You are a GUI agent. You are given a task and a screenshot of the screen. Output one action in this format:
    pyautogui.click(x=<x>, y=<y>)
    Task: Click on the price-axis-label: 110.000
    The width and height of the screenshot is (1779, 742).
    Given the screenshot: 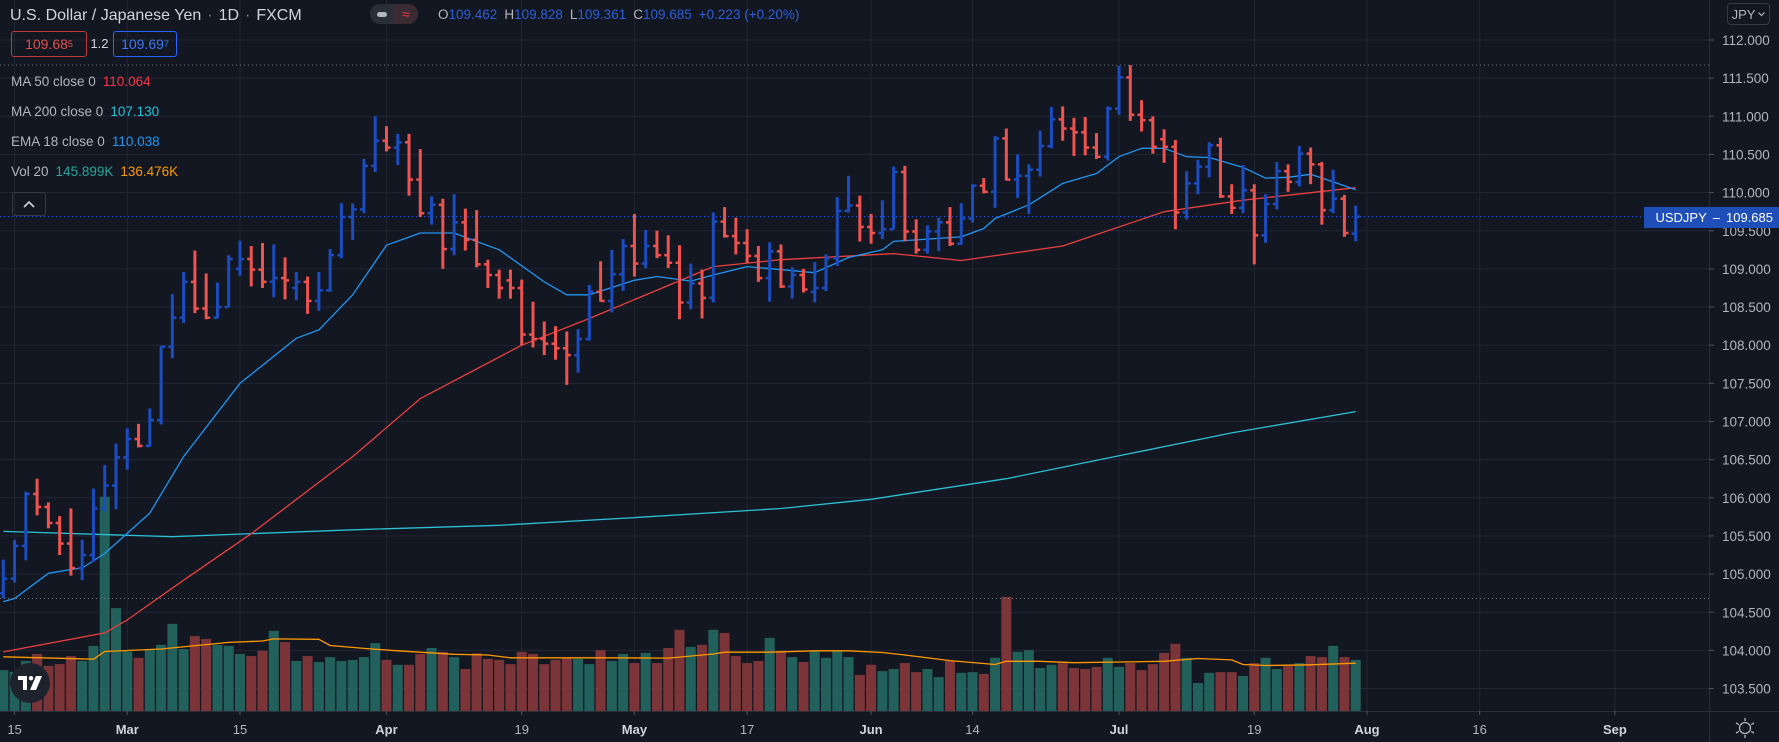 What is the action you would take?
    pyautogui.click(x=1746, y=193)
    